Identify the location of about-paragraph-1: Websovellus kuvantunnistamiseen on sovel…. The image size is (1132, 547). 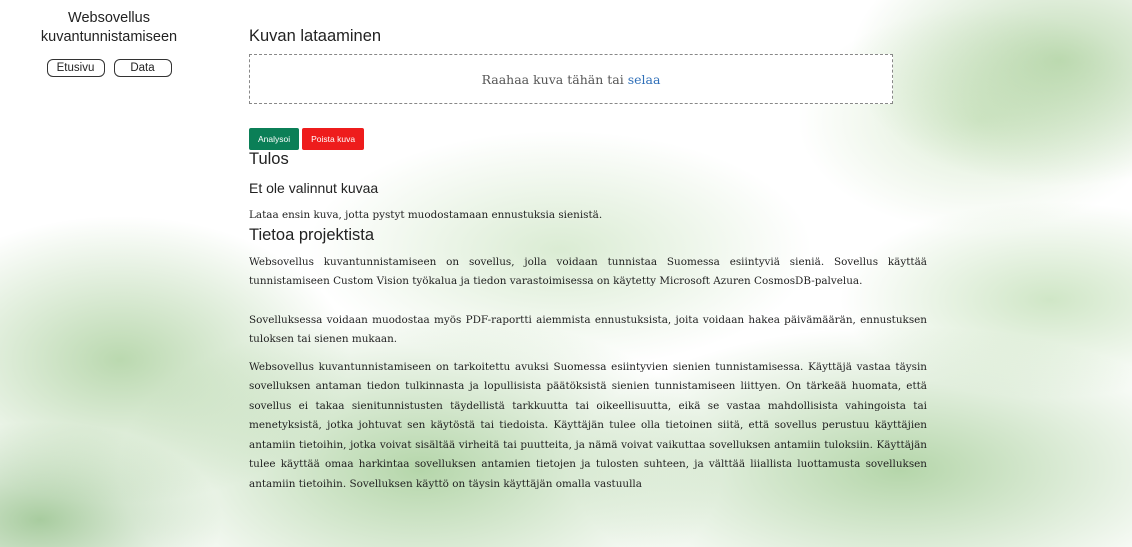
(588, 271).